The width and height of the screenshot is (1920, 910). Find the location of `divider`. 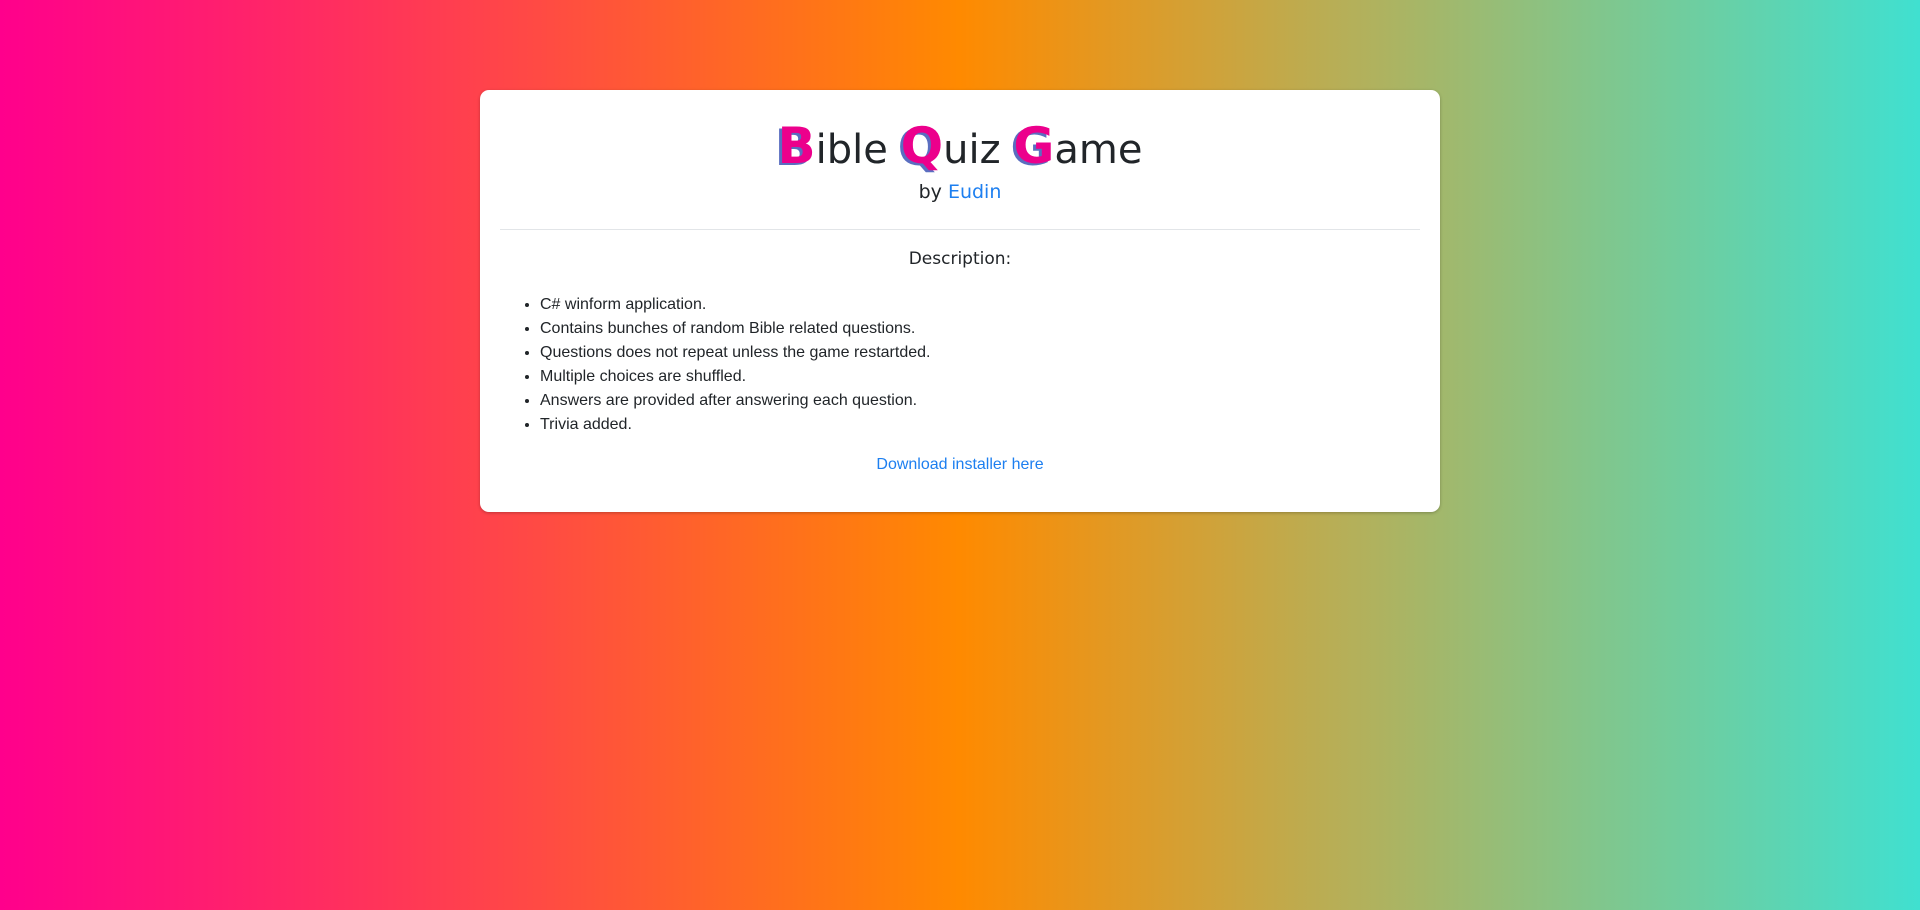

divider is located at coordinates (960, 229).